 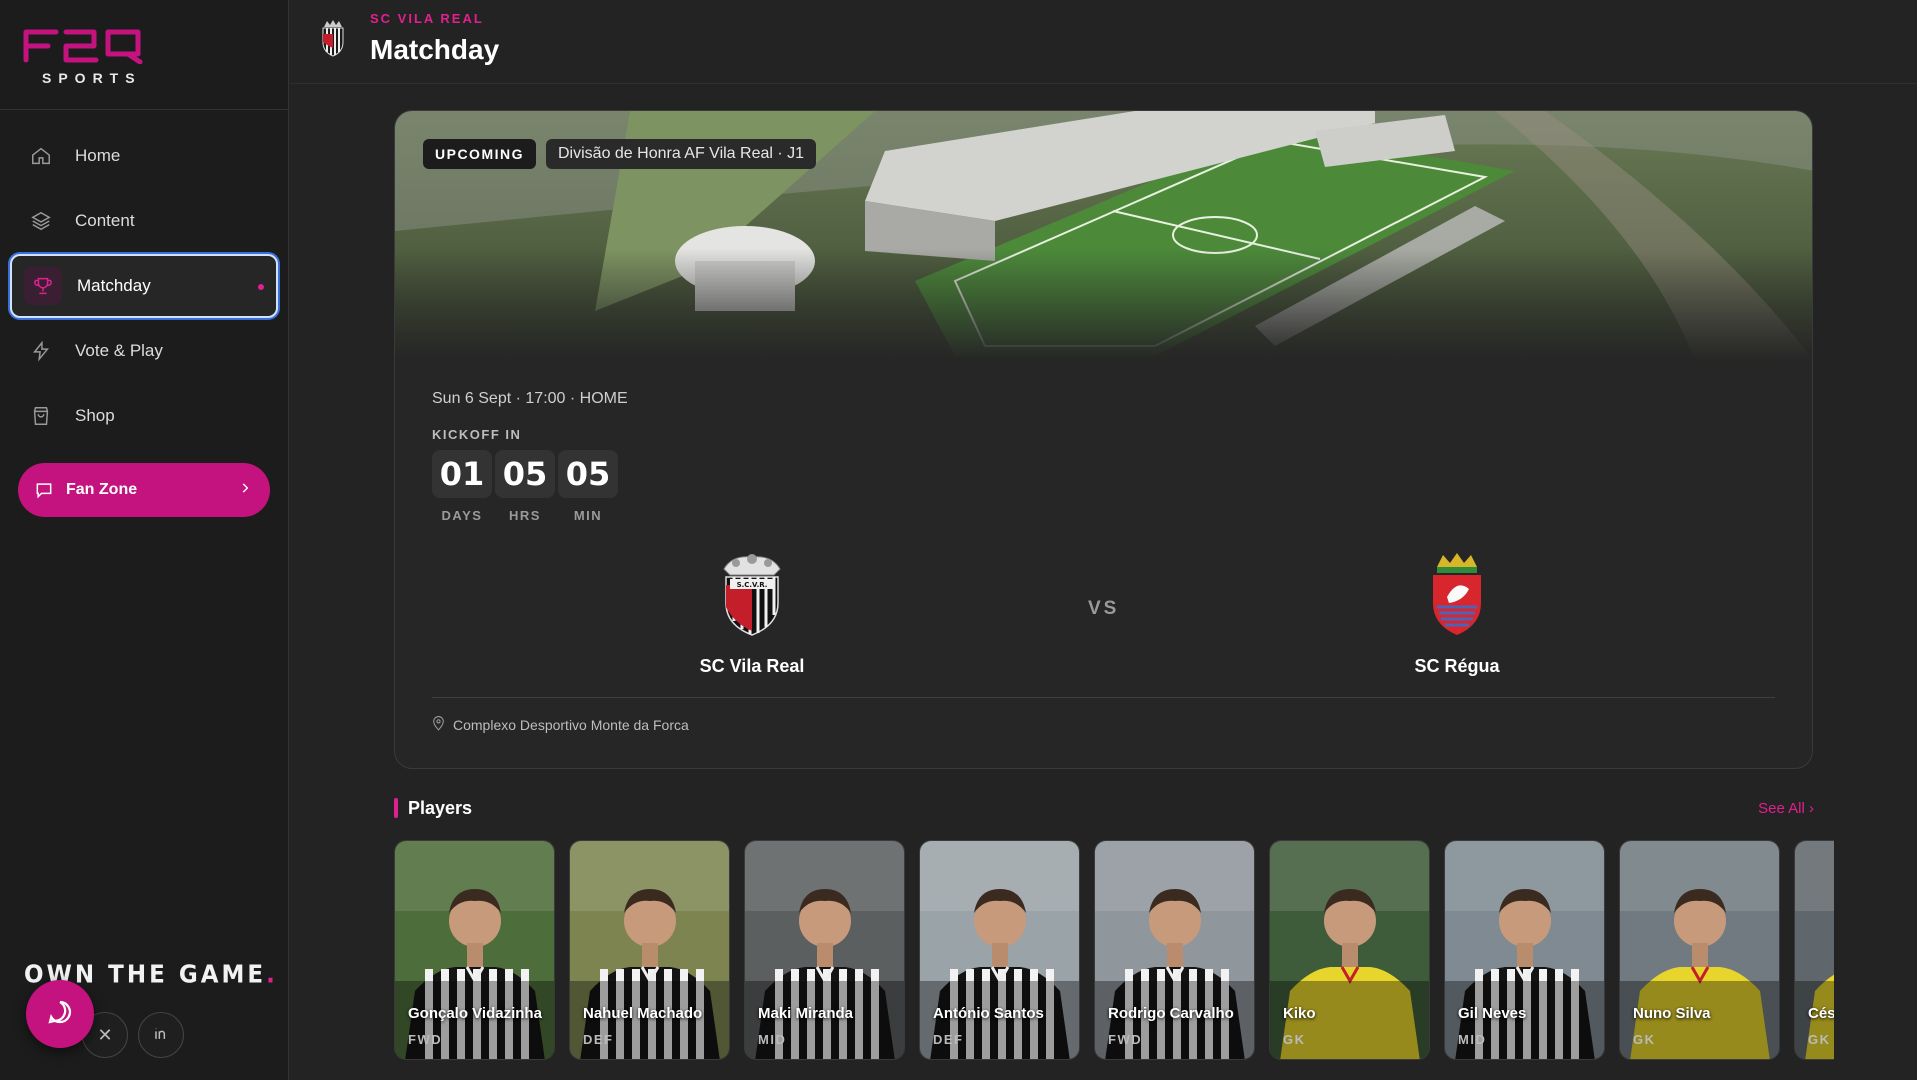 I want to click on kickoff-countdown: 01 DAYS 05 HRS 05 MIN, so click(x=525, y=486).